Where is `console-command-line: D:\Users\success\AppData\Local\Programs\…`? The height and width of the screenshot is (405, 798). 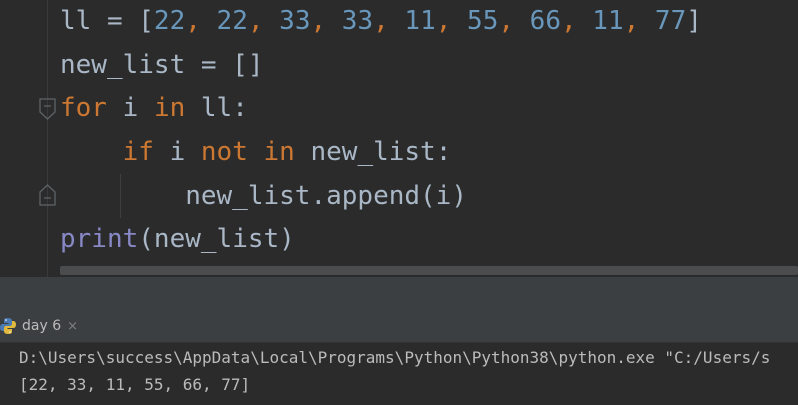
console-command-line: D:\Users\success\AppData\Local\Programs\… is located at coordinates (395, 357).